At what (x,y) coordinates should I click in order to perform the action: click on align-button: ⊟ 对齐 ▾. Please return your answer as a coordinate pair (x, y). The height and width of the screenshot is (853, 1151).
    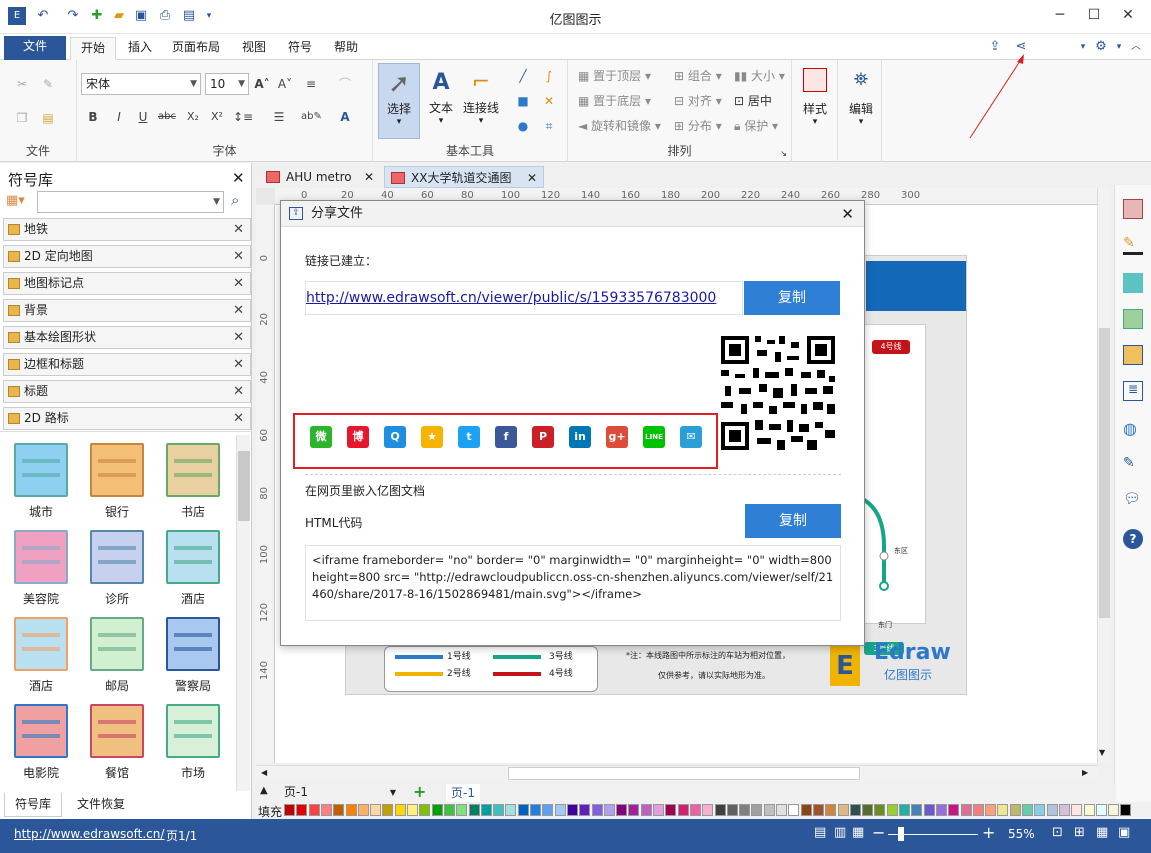
    Looking at the image, I should click on (698, 101).